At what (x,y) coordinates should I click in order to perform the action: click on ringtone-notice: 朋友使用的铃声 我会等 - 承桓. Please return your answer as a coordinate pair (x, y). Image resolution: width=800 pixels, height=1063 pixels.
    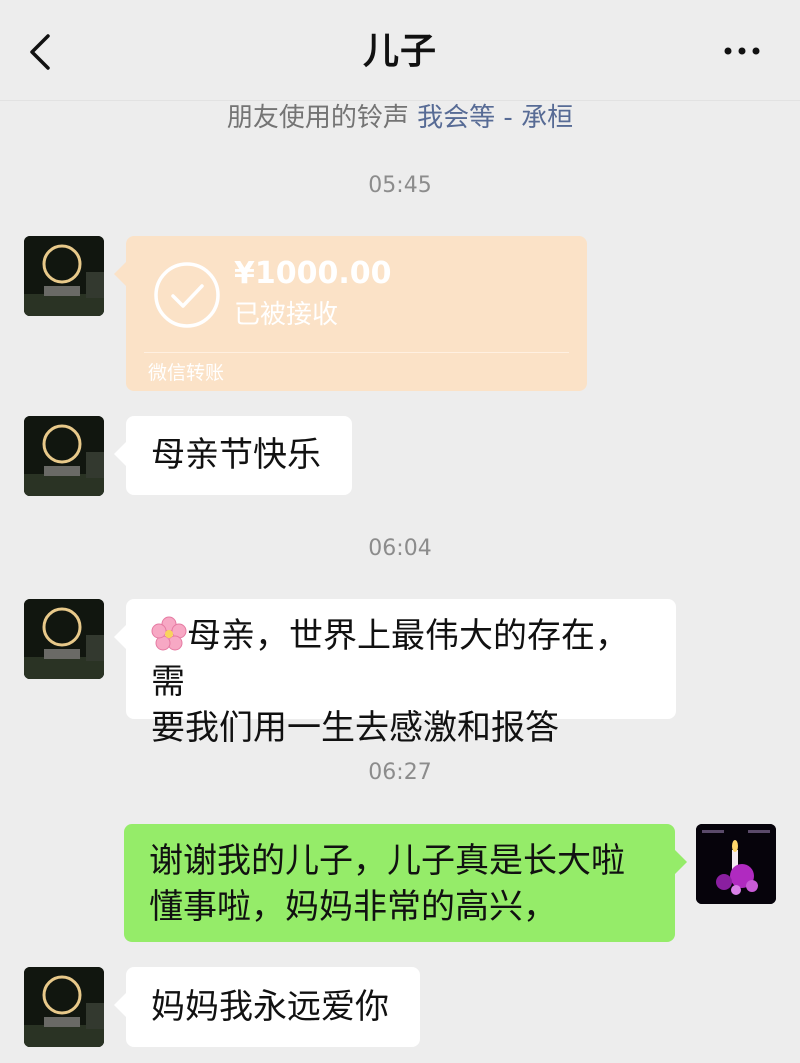
    Looking at the image, I should click on (400, 115).